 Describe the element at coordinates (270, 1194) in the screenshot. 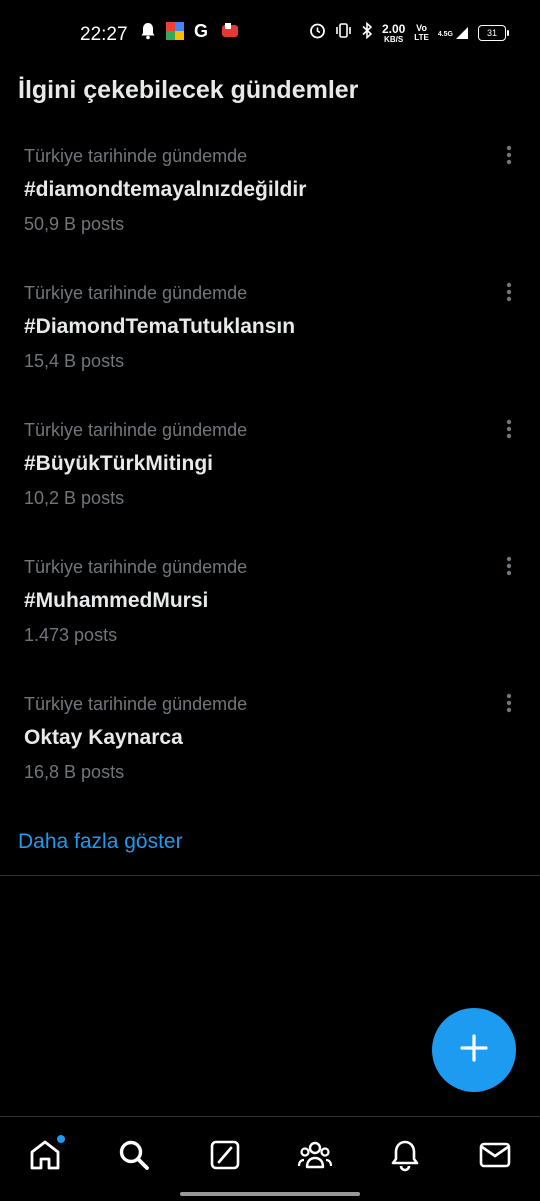

I see `home-indicator` at that location.